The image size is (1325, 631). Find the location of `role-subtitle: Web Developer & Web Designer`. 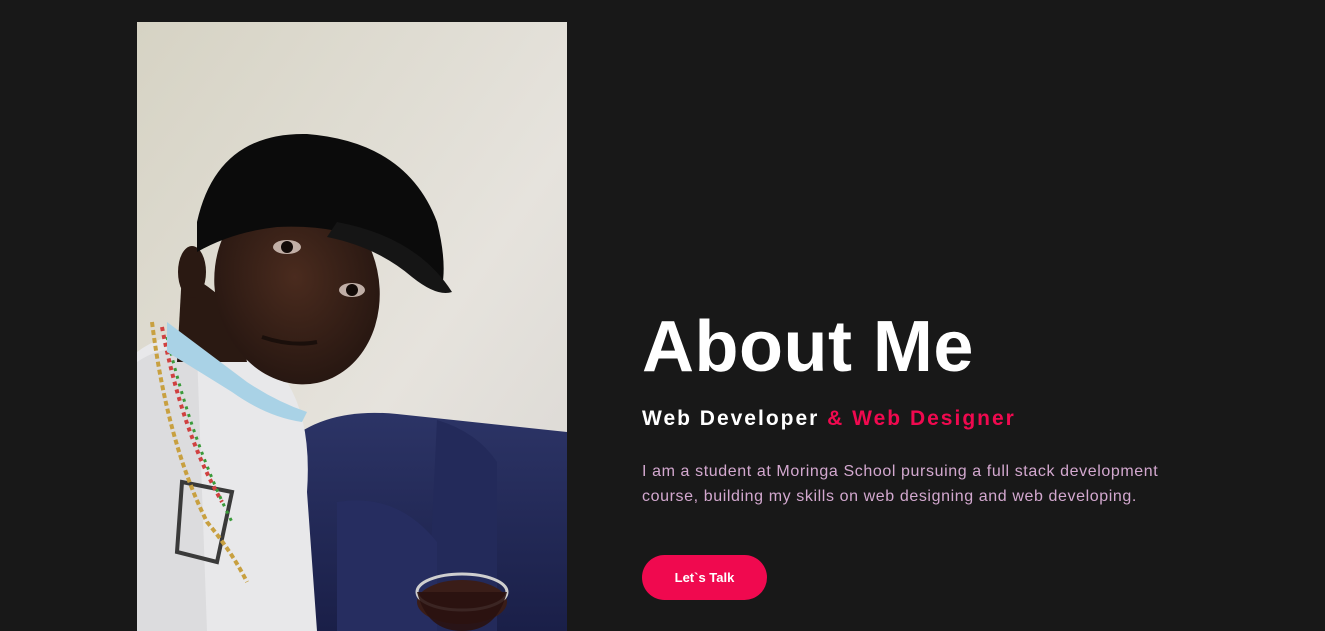

role-subtitle: Web Developer & Web Designer is located at coordinates (952, 419).